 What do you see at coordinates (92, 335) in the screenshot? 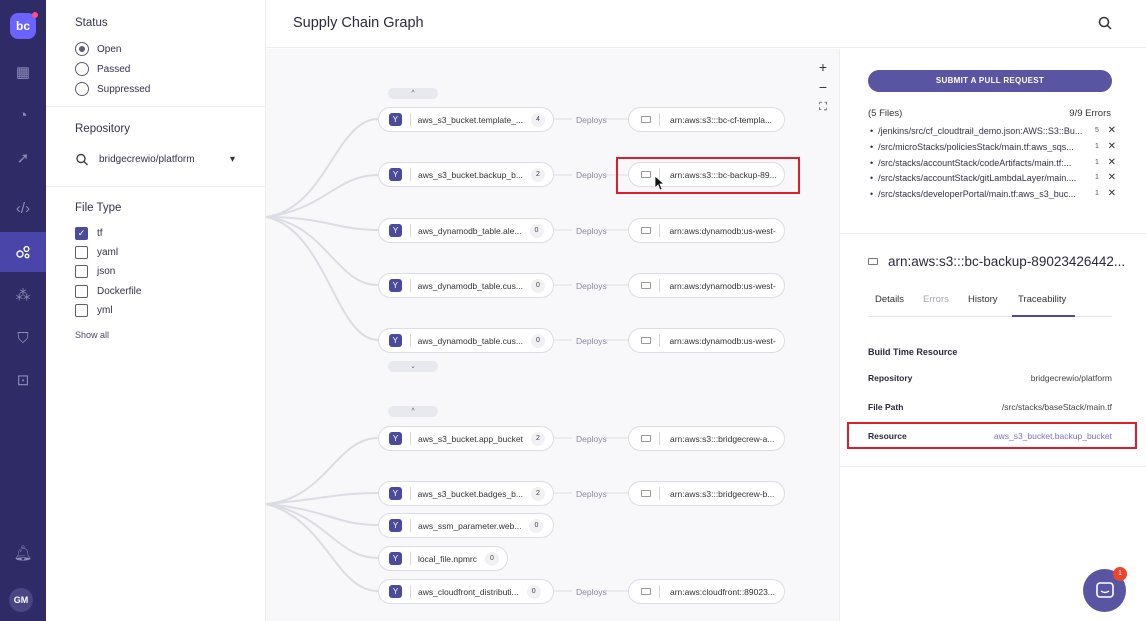
I see `show-all-link: Show all` at bounding box center [92, 335].